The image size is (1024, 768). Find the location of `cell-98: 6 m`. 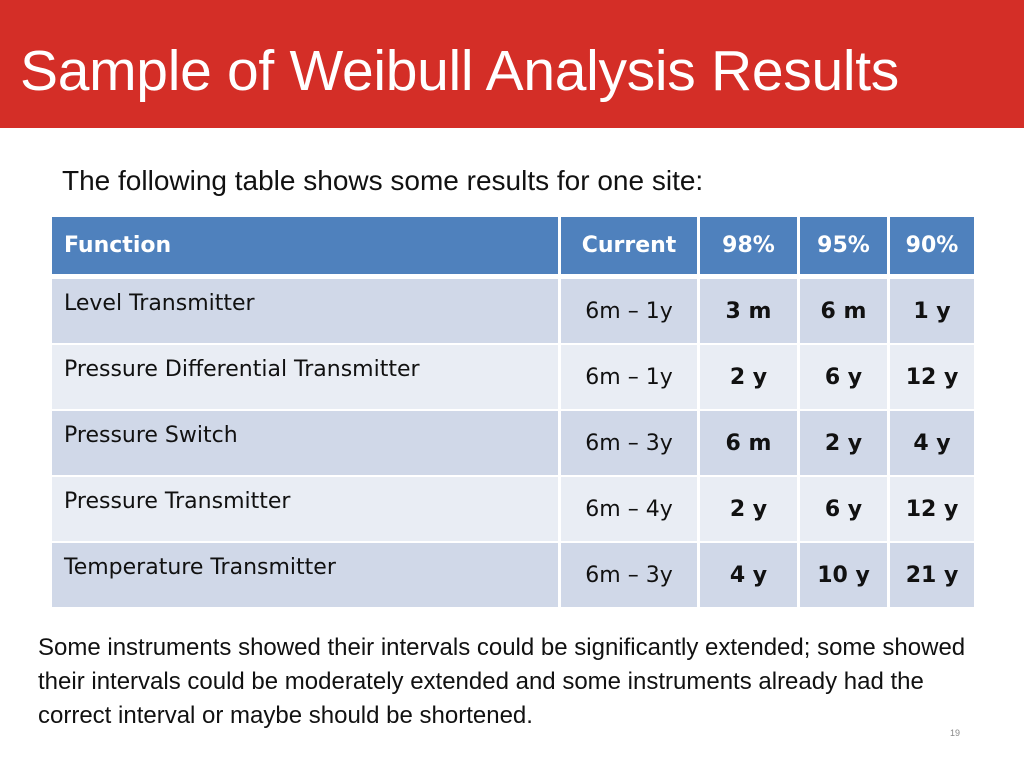

cell-98: 6 m is located at coordinates (748, 444).